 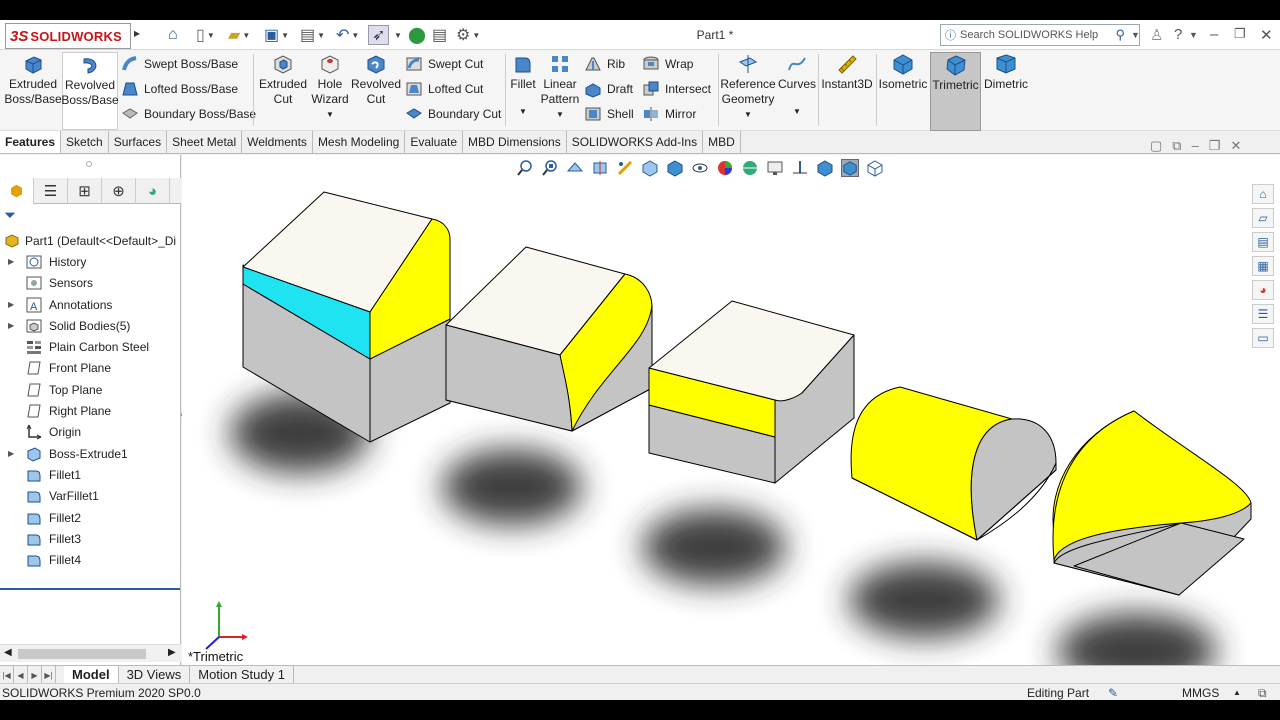 I want to click on dynamic-annotation-icon, so click(x=625, y=168).